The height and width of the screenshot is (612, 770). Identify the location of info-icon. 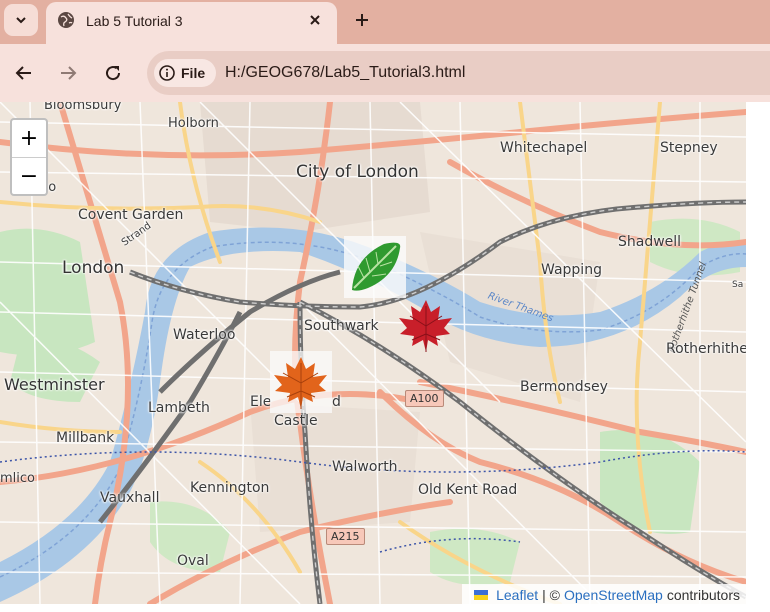
(167, 73).